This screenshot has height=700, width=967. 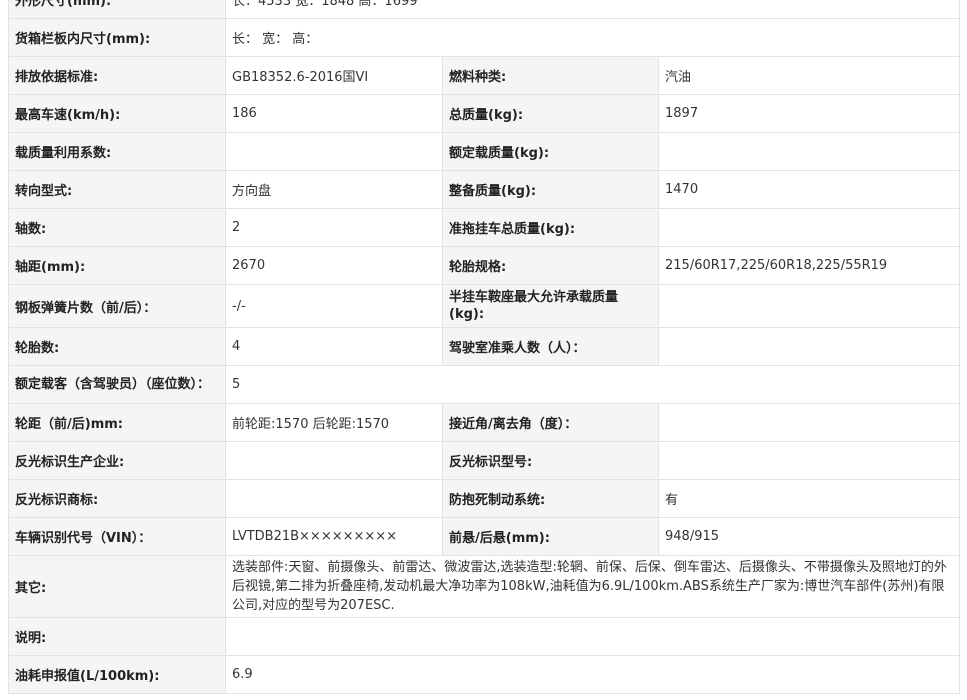 I want to click on spec-label: 载质量利用系数:, so click(x=117, y=151).